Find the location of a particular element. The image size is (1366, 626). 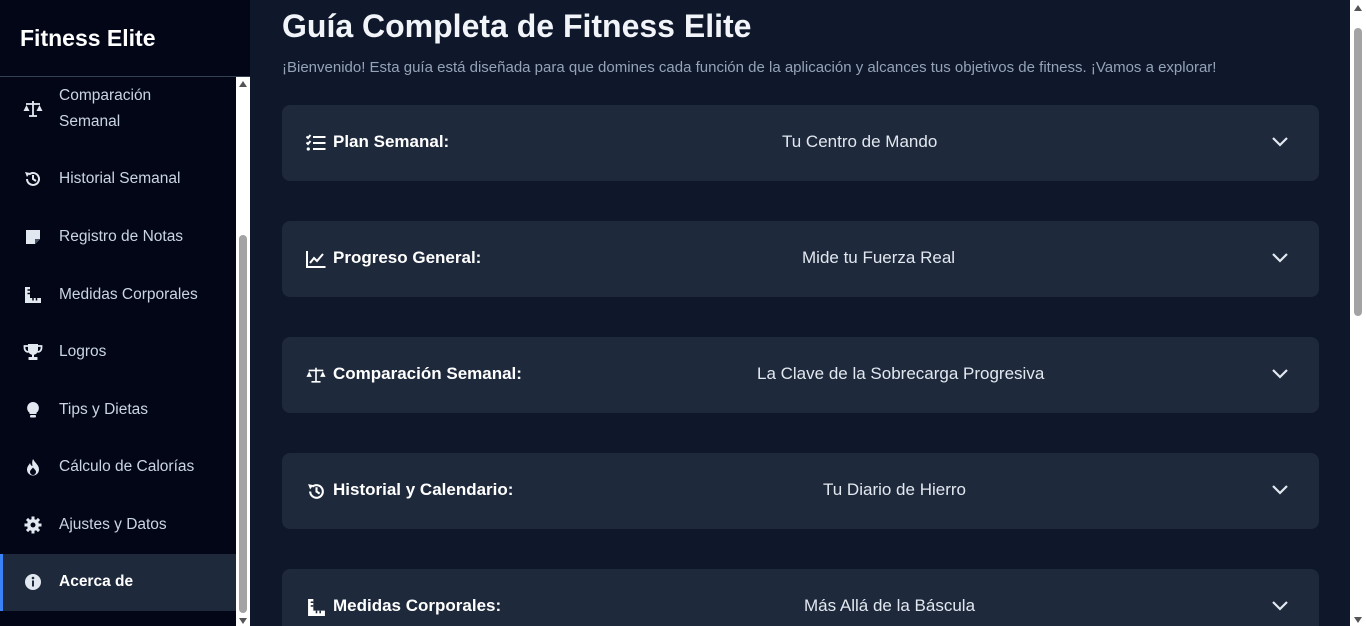

sidebar-item-medidas-corporales: Medidas Corporales is located at coordinates (118, 295).